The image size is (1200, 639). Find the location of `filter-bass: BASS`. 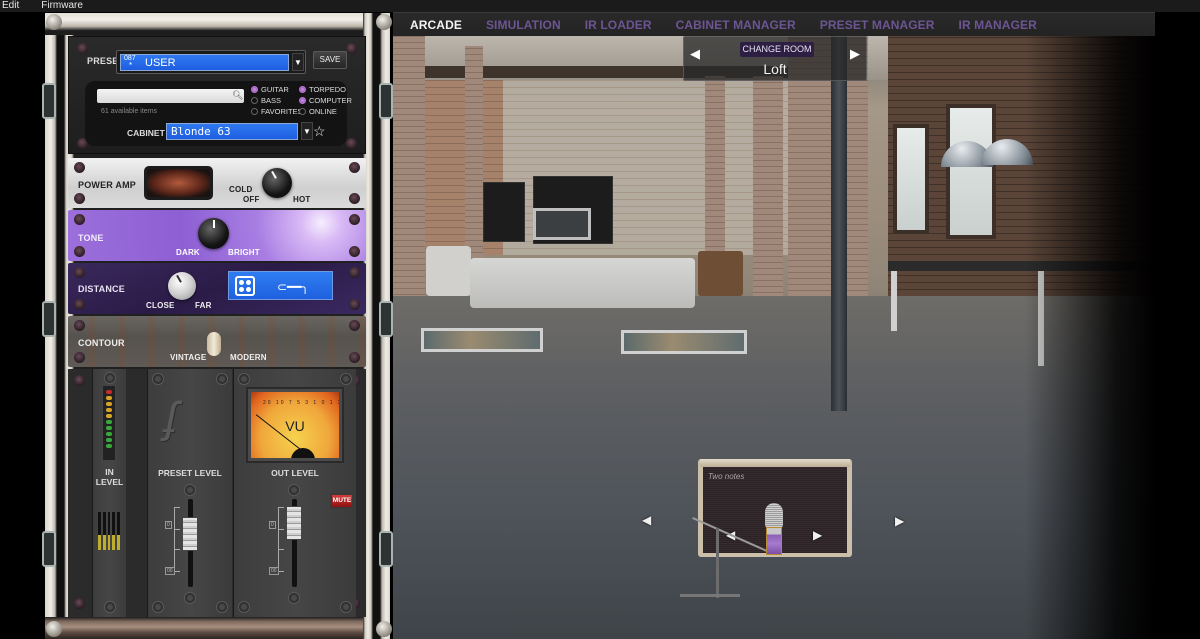

filter-bass: BASS is located at coordinates (266, 100).